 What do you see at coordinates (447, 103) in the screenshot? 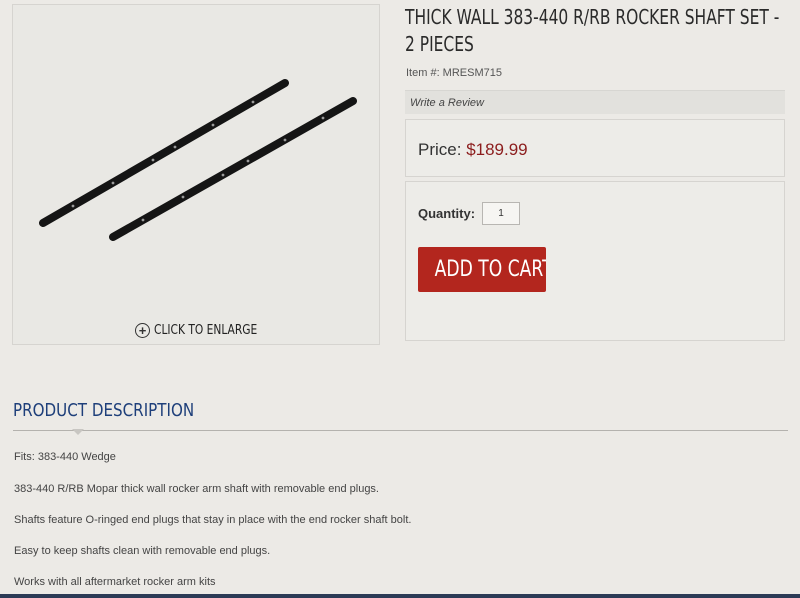
I see `write-review-link: Write a Review` at bounding box center [447, 103].